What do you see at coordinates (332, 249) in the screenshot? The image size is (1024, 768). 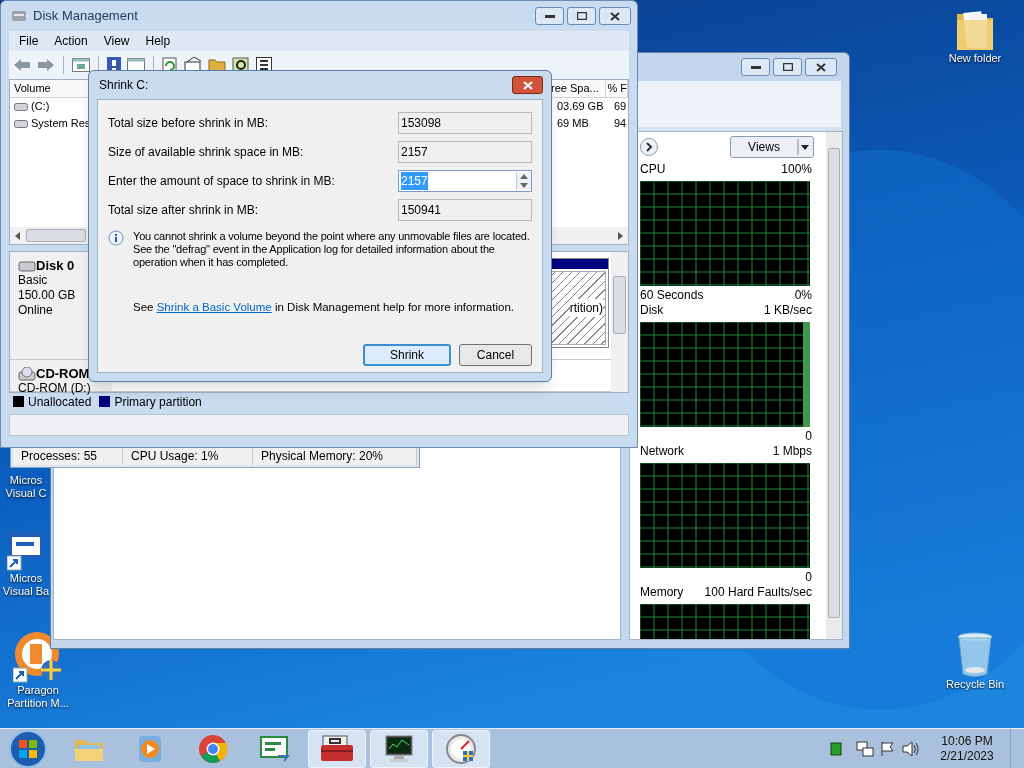 I see `info-text: You cannot shrink a volume beyond the point where any unmovable files are located. See the "defrag" event in the Application log for detailed information about the operation when it has completed.` at bounding box center [332, 249].